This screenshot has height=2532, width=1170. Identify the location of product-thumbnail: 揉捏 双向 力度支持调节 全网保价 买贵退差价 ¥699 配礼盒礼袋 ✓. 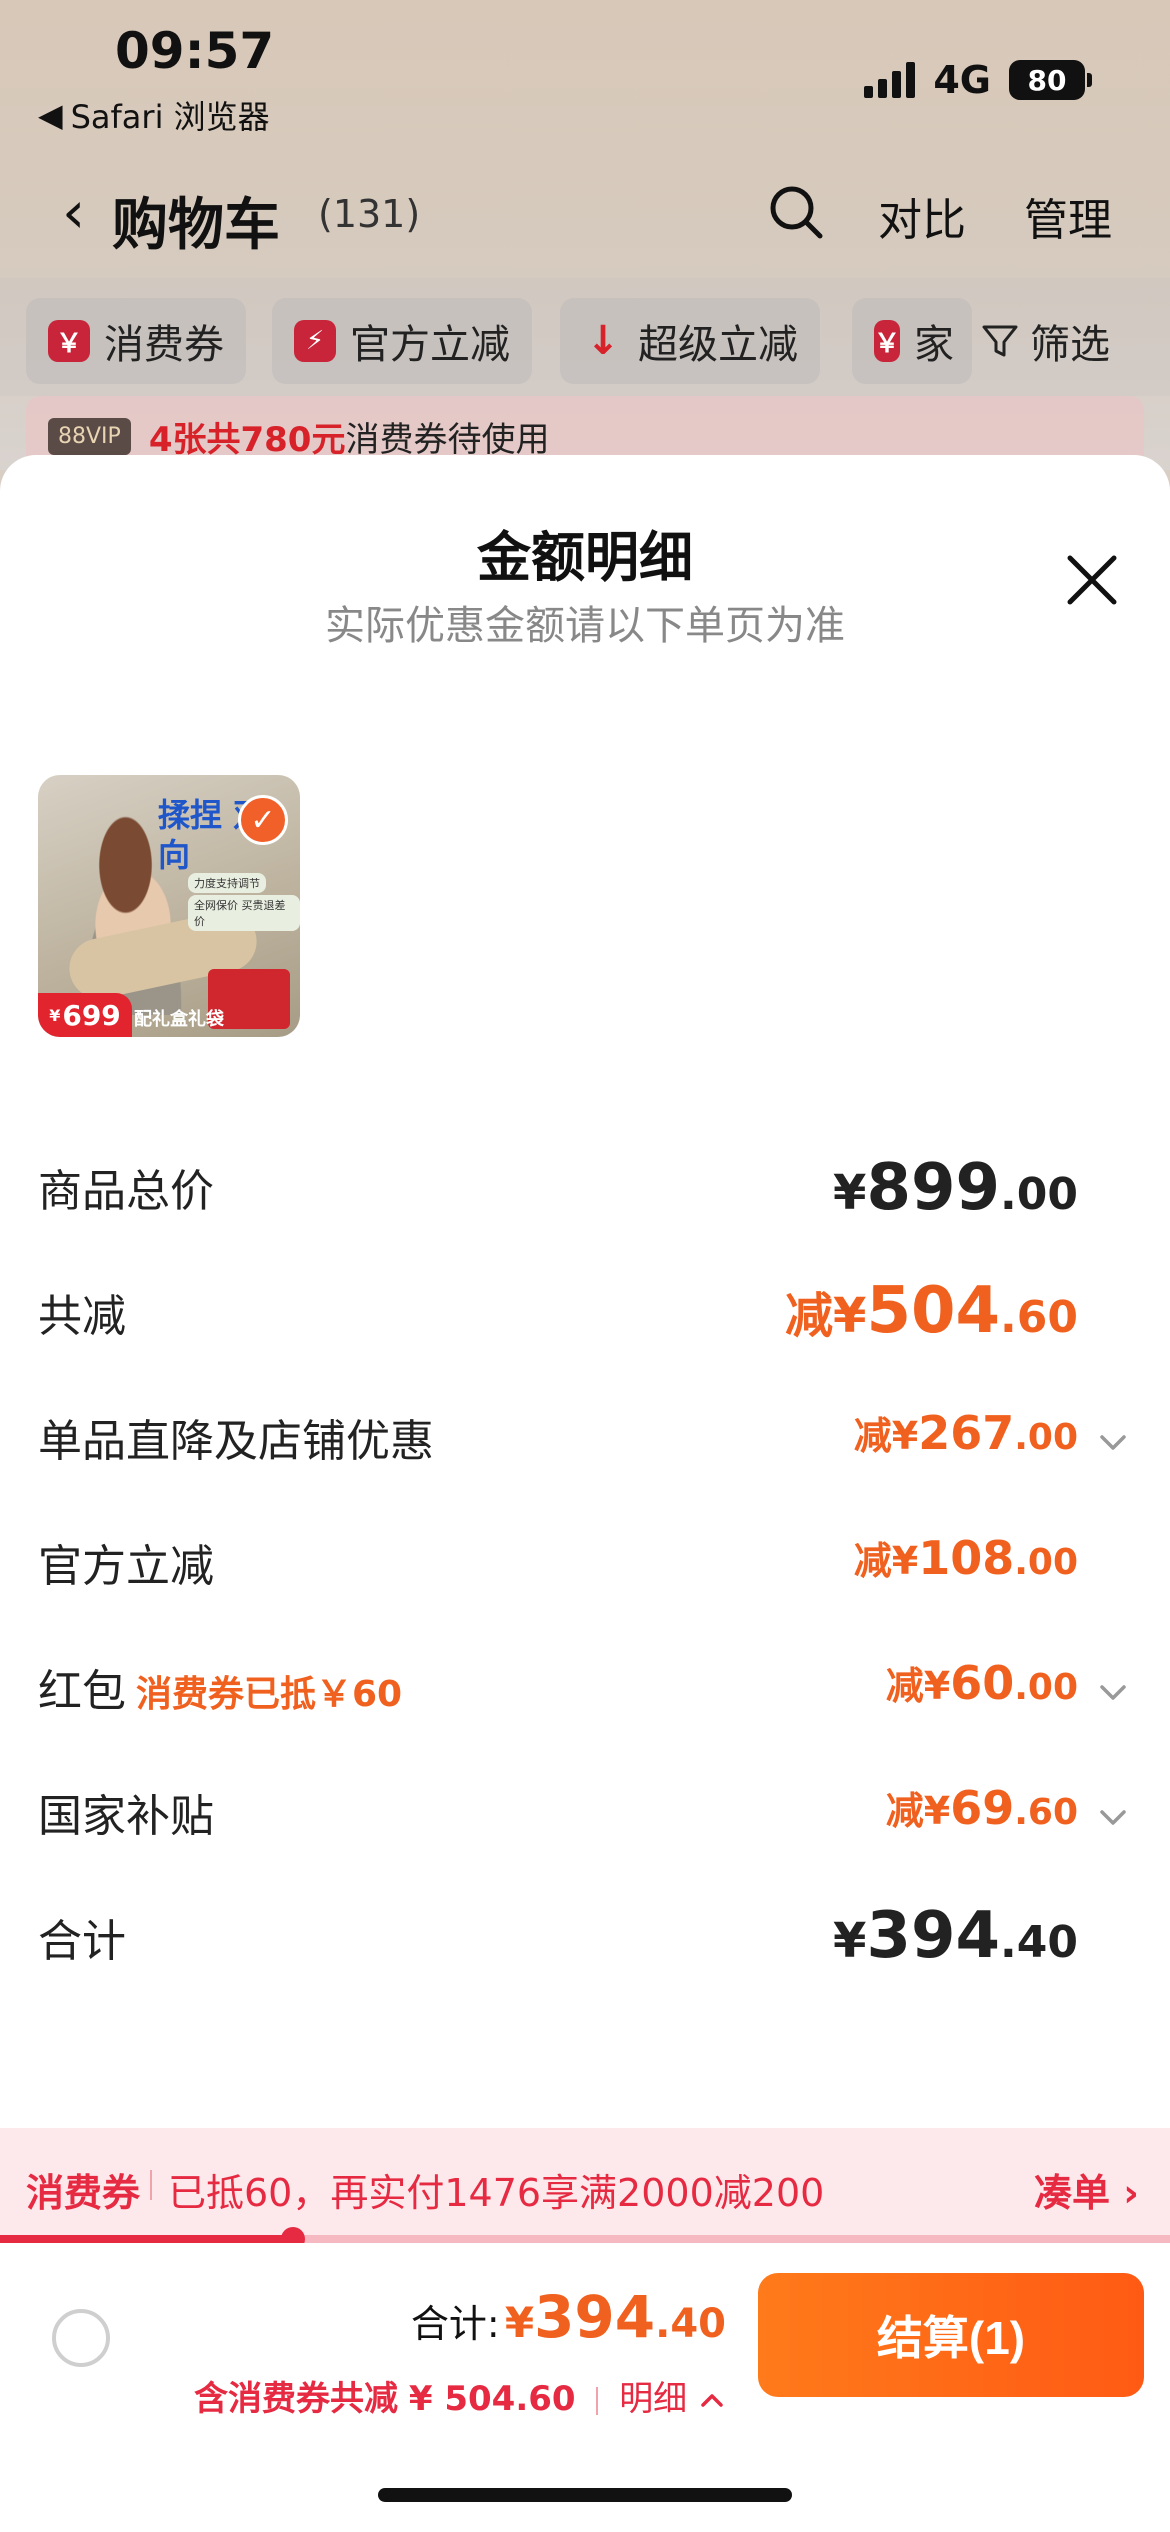
(169, 906).